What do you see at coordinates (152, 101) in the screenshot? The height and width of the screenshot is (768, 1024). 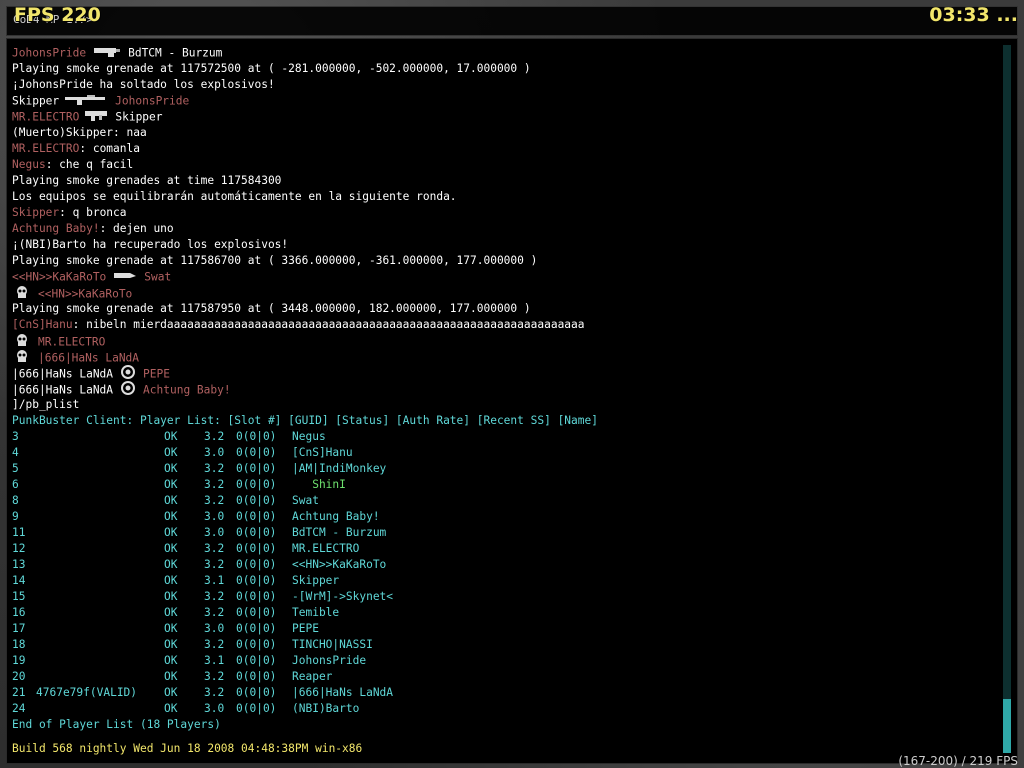 I see `victim-name: JohonsPride` at bounding box center [152, 101].